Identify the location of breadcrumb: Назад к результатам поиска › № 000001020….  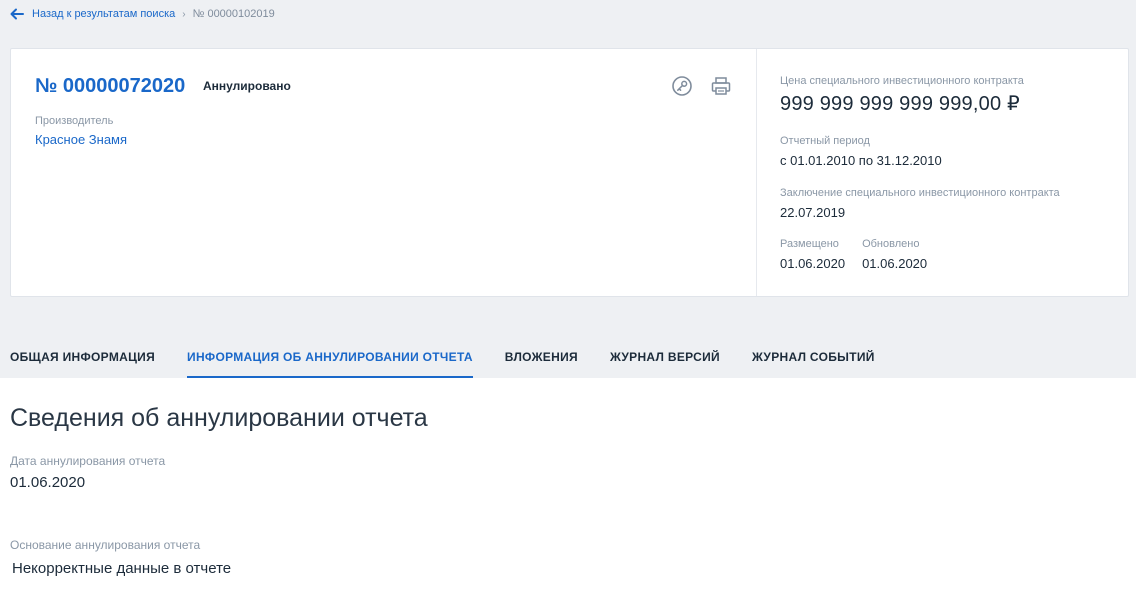
(142, 14).